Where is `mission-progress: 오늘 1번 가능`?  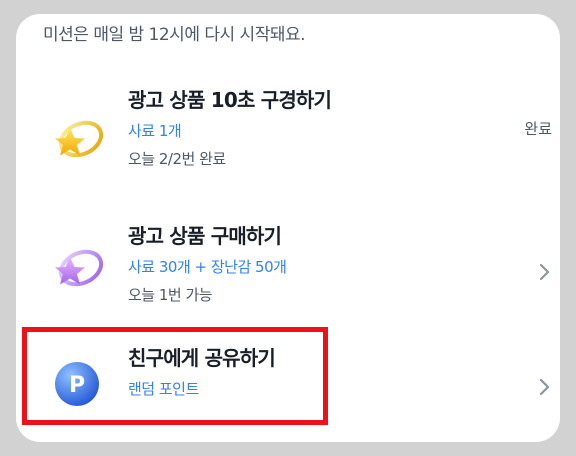
mission-progress: 오늘 1번 가능 is located at coordinates (170, 295).